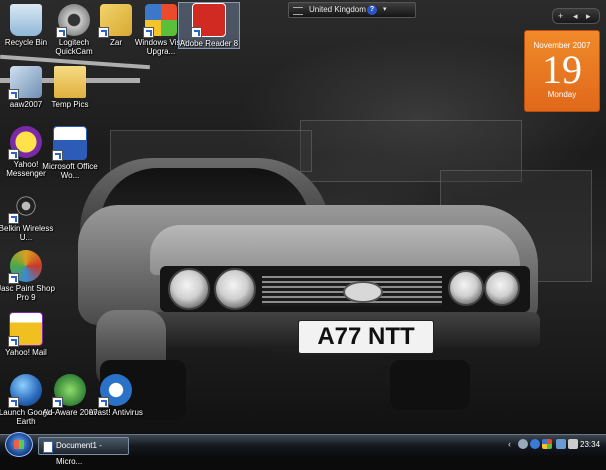 The width and height of the screenshot is (606, 470). Describe the element at coordinates (69, 143) in the screenshot. I see `word-icon` at that location.